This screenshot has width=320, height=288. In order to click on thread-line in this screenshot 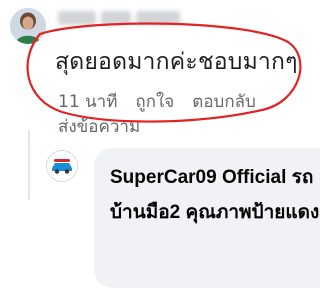, I will do `click(29, 165)`.